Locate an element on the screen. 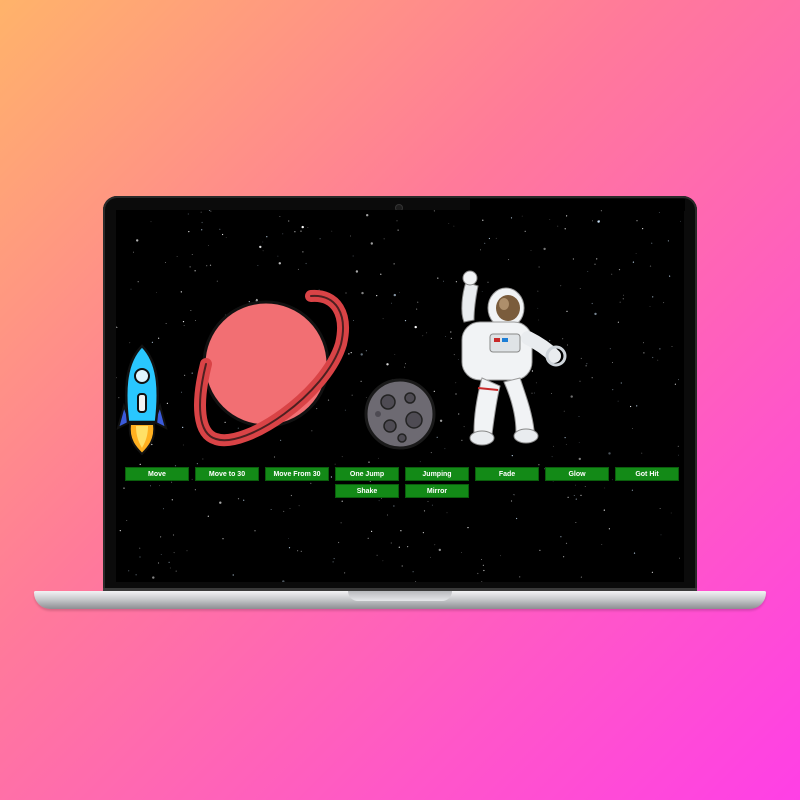 This screenshot has width=800, height=800. glow-button: Glow is located at coordinates (577, 474).